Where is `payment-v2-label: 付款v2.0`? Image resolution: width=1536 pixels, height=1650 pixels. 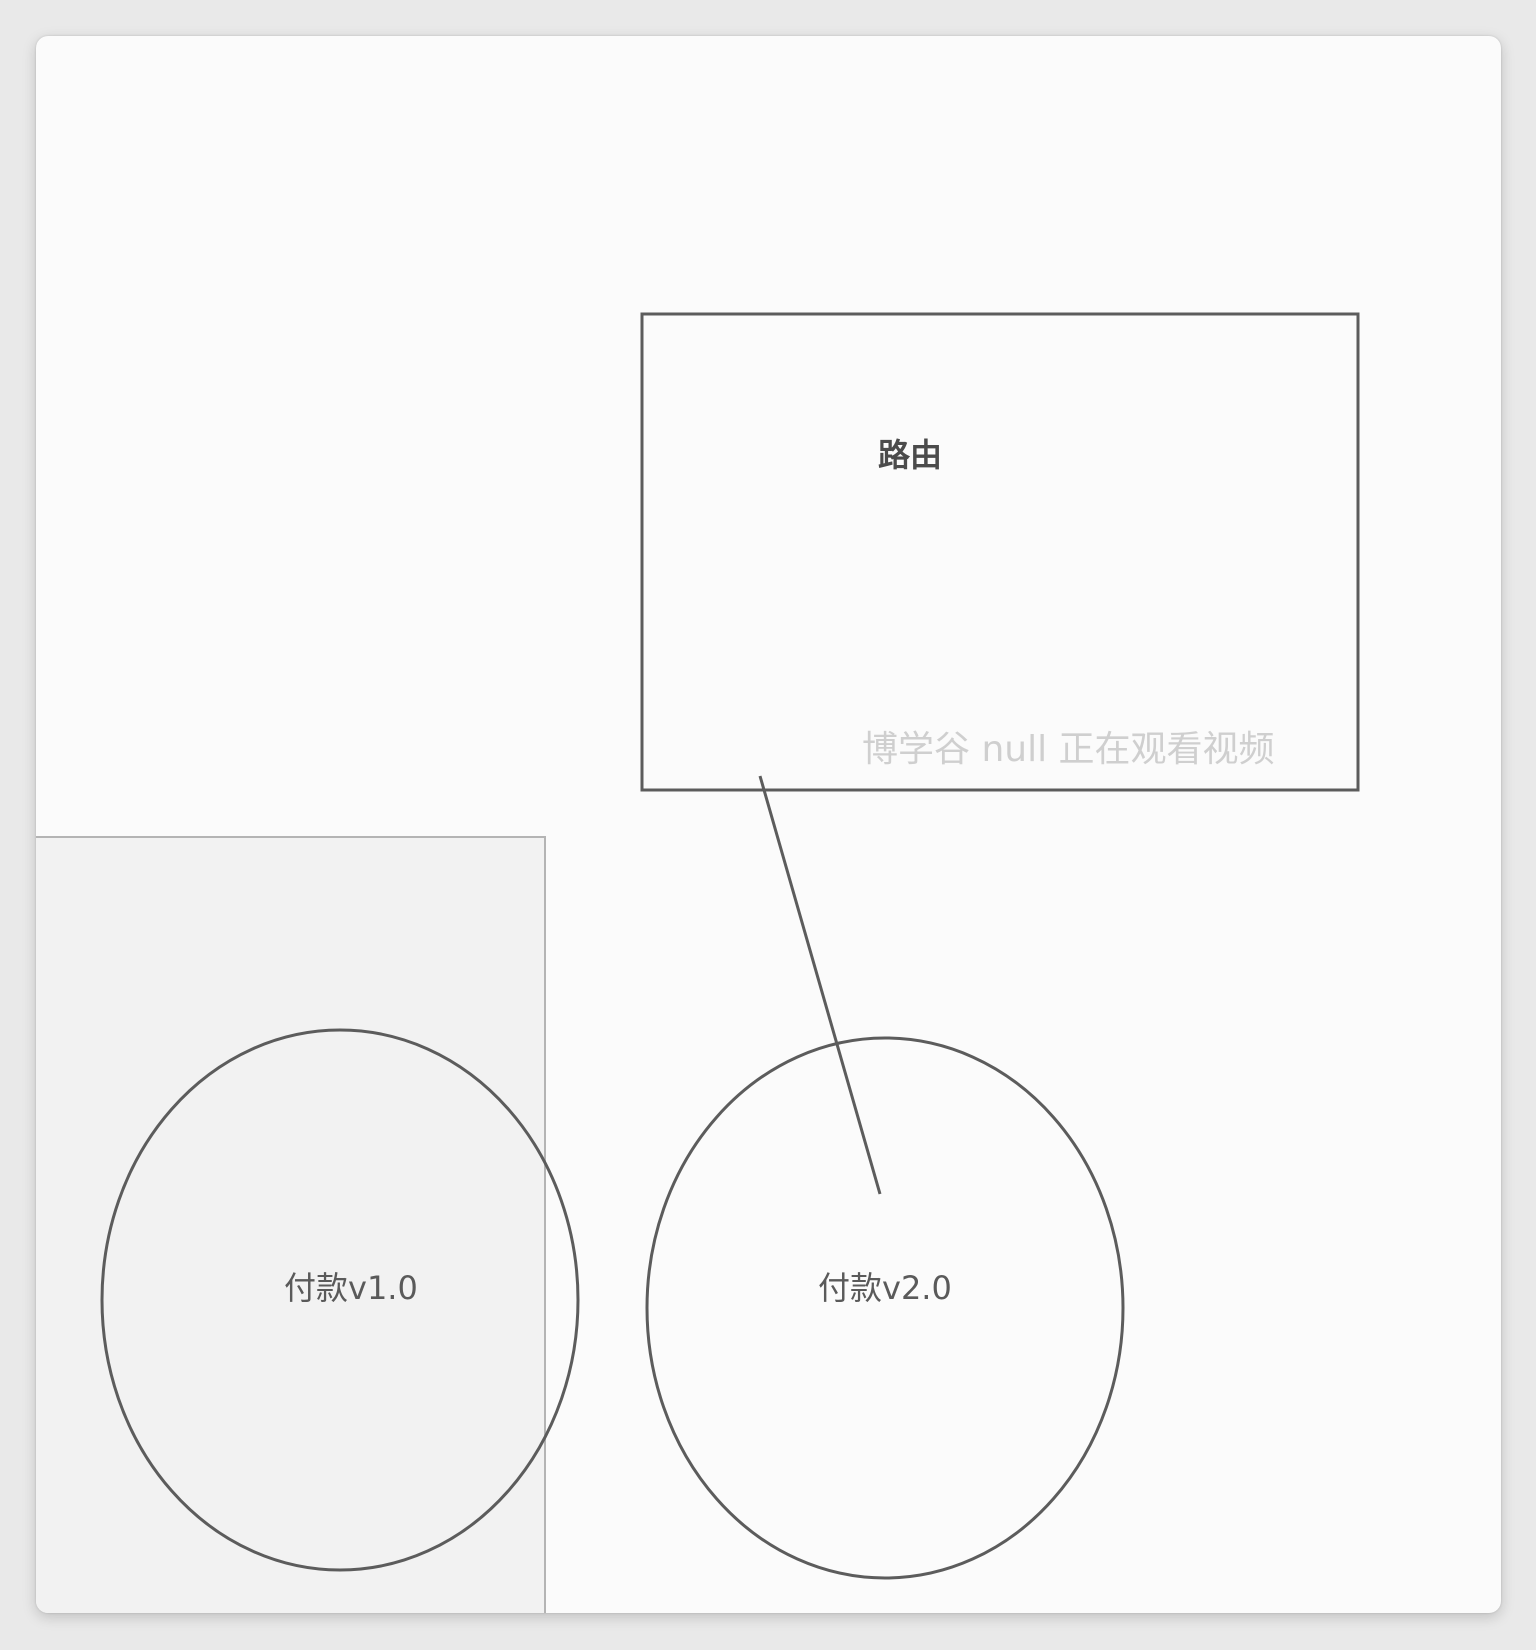
payment-v2-label: 付款v2.0 is located at coordinates (885, 1288).